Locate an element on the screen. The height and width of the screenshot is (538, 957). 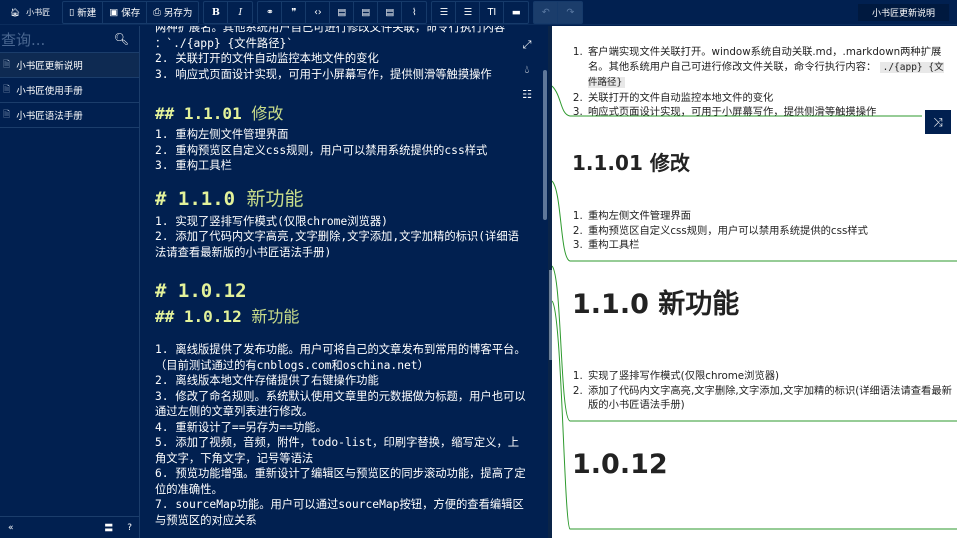
unordered-list-icon: ☰ is located at coordinates (468, 12).